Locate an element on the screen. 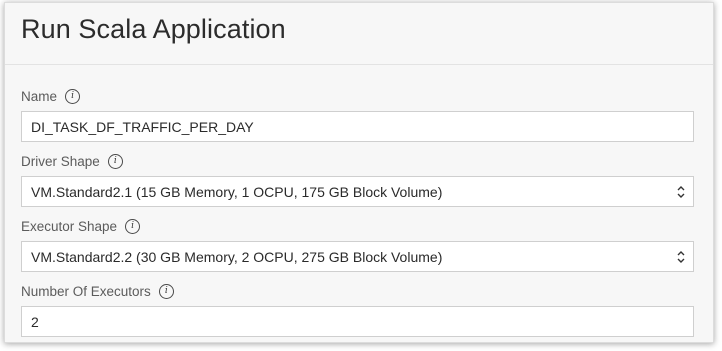  name-input-value: DI_TASK_DF_TRAFFIC_PER_DAY is located at coordinates (142, 126).